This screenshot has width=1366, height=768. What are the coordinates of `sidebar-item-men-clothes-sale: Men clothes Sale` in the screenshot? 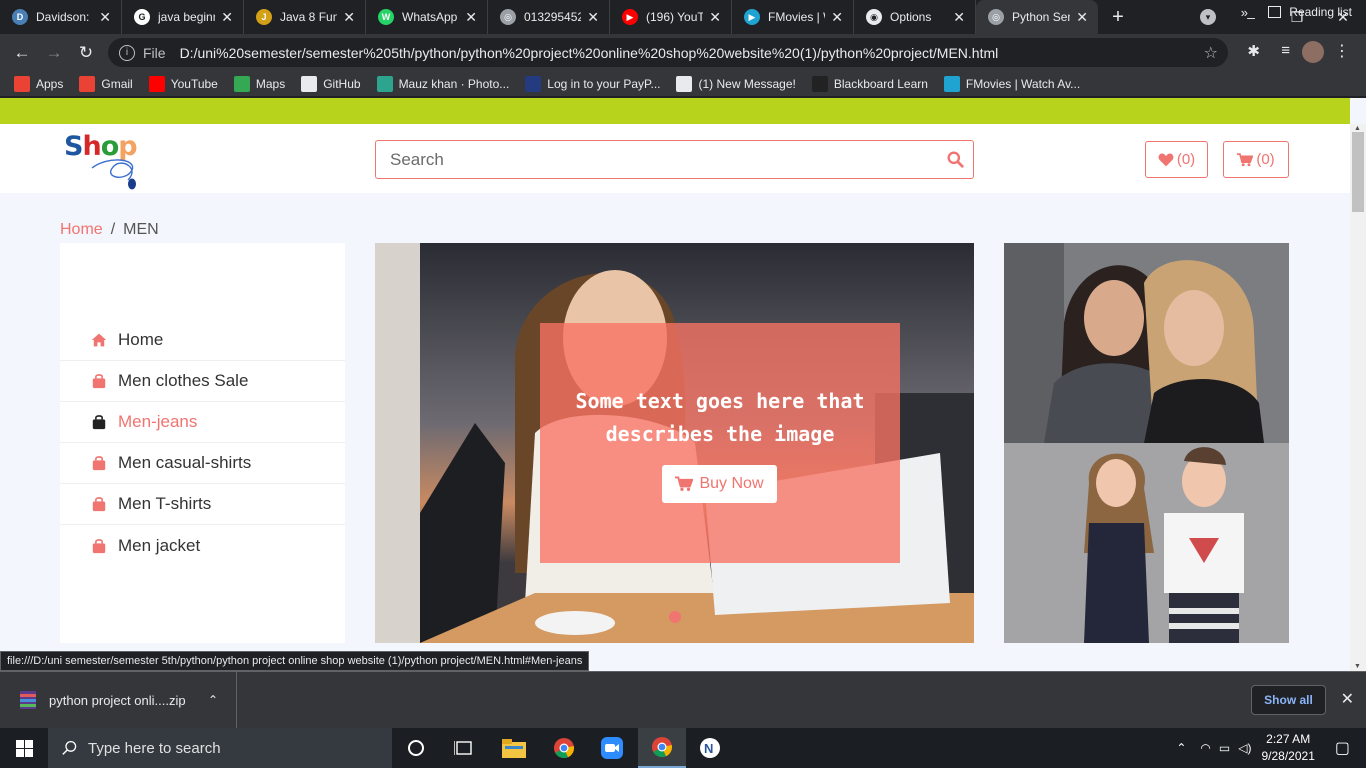 It's located at (202, 381).